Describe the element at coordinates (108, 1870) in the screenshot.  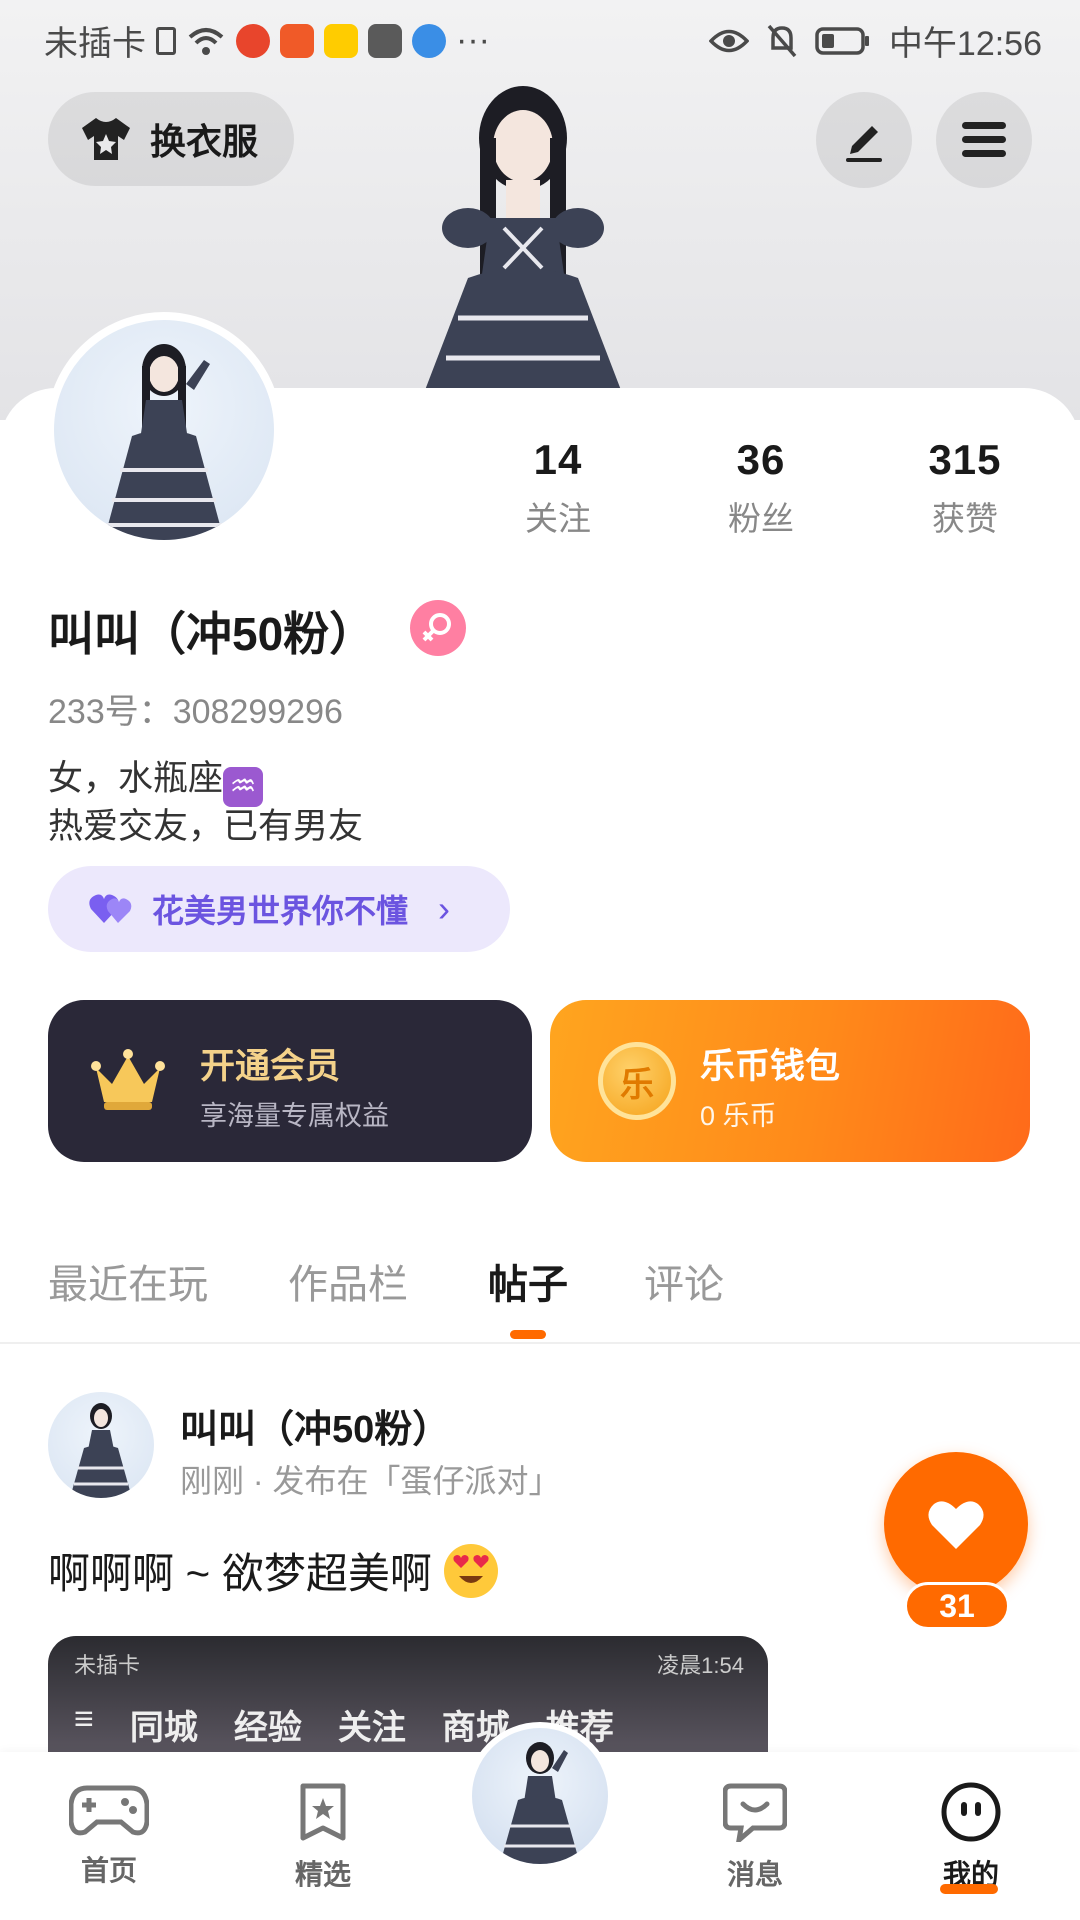
I see `nav-label: 首页` at that location.